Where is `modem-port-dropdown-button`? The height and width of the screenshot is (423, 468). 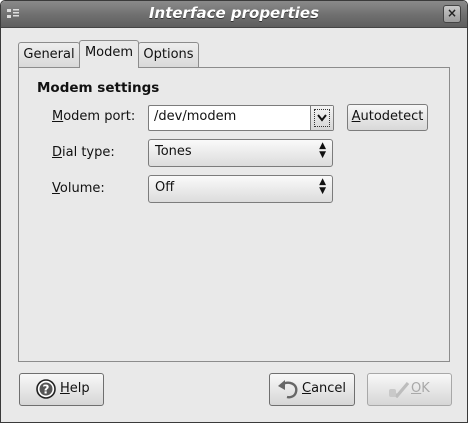
modem-port-dropdown-button is located at coordinates (321, 118).